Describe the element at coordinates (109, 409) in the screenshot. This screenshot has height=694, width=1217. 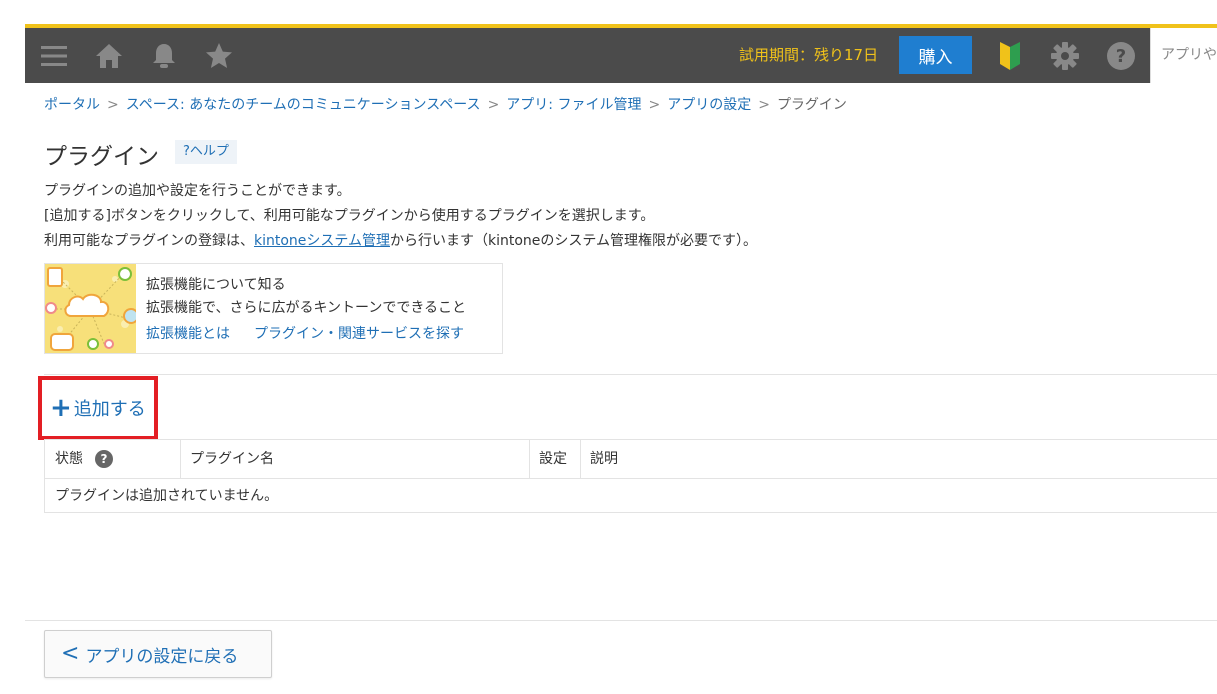
I see `add-plugin-label: 追加する` at that location.